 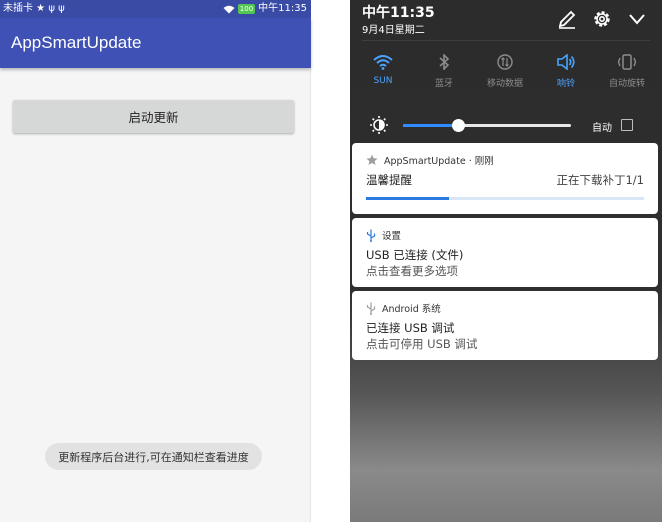 I want to click on brightness-slider-thumb, so click(x=459, y=125).